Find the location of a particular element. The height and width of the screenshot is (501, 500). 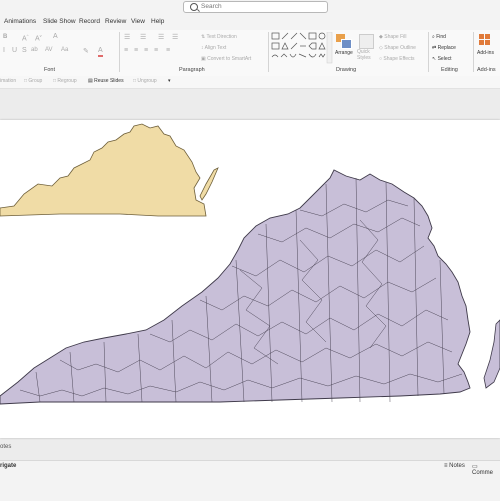

select-label: Select is located at coordinates (444, 59).